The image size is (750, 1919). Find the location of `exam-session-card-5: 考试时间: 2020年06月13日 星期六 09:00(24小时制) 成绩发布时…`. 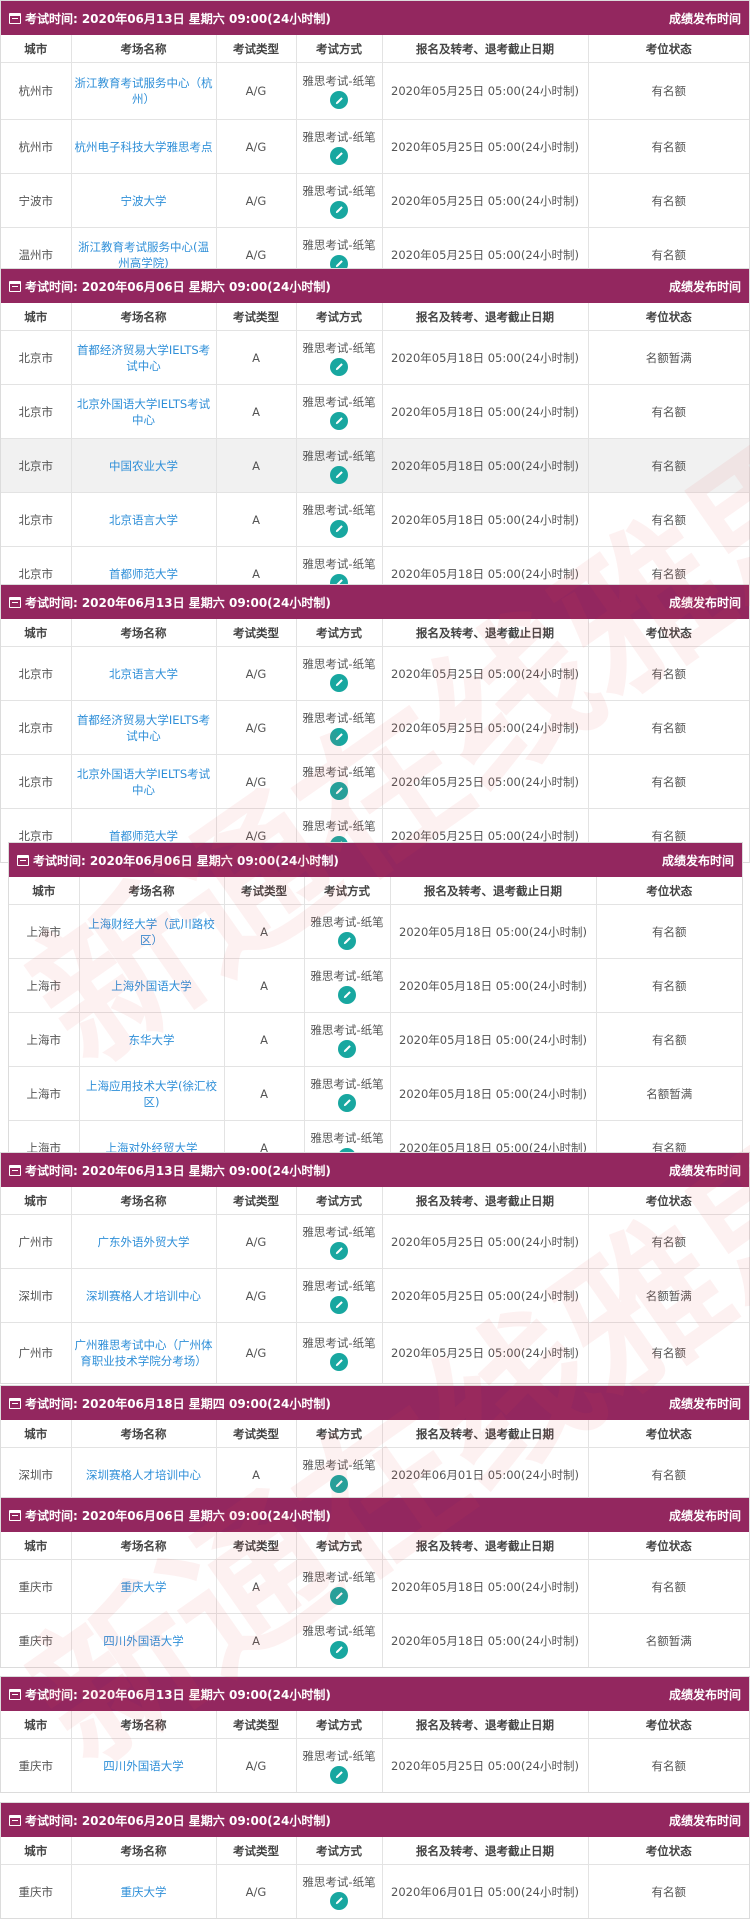

exam-session-card-5: 考试时间: 2020年06月13日 星期六 09:00(24小时制) 成绩发布时… is located at coordinates (375, 1268).